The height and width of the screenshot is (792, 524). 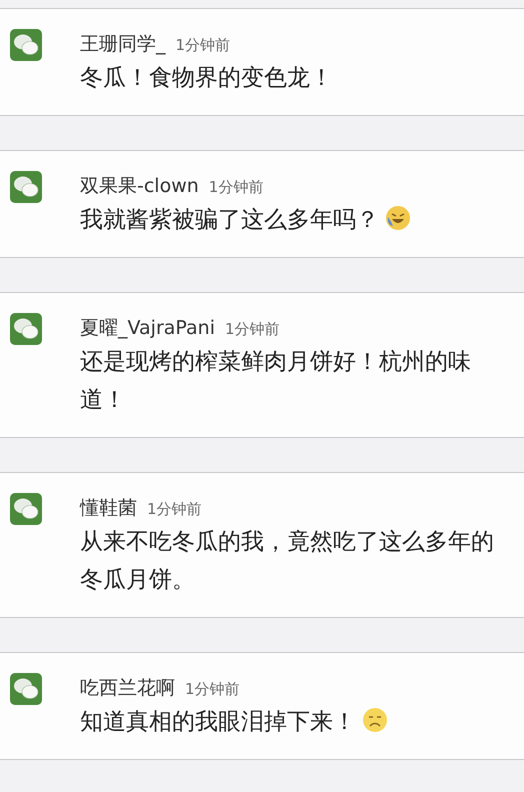 What do you see at coordinates (147, 328) in the screenshot?
I see `commenter-name: 夏曜_VajraPani` at bounding box center [147, 328].